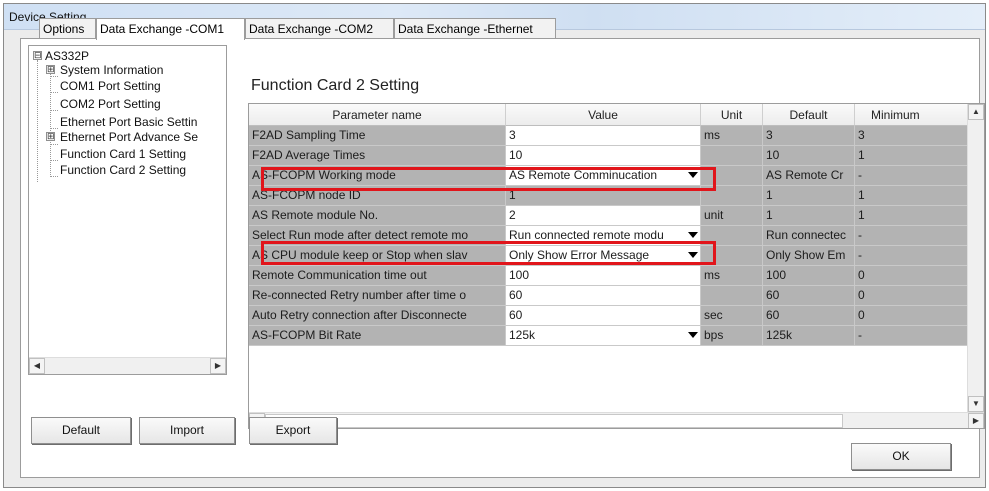 The width and height of the screenshot is (989, 491). What do you see at coordinates (377, 156) in the screenshot?
I see `cell-parameter-name: F2AD Average Times` at bounding box center [377, 156].